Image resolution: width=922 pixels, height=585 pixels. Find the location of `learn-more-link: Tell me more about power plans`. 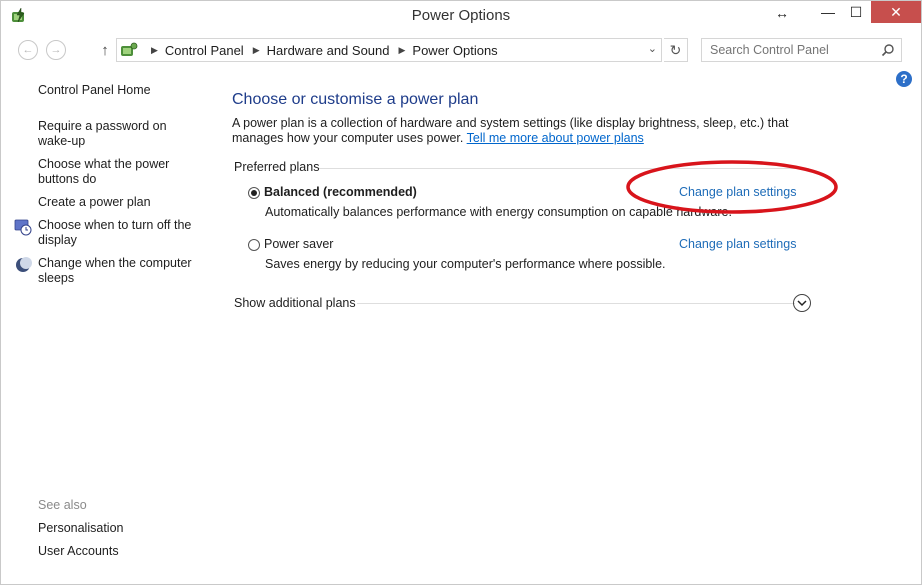

learn-more-link: Tell me more about power plans is located at coordinates (555, 138).